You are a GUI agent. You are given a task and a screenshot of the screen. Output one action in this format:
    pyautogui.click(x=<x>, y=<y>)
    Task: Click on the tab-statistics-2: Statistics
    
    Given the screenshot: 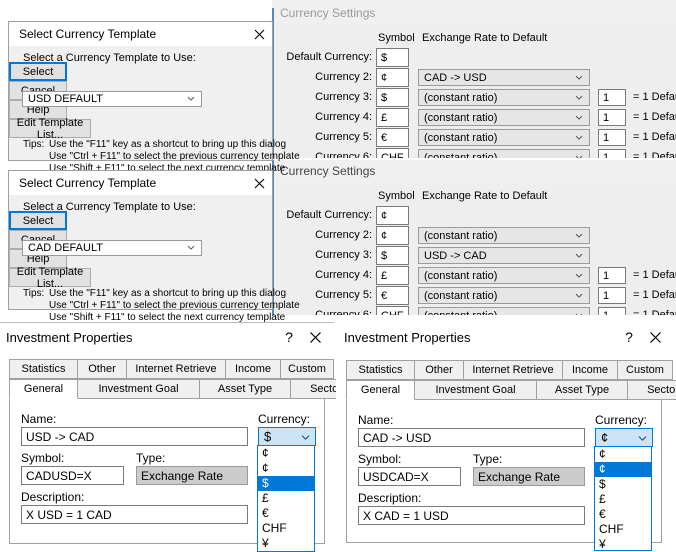 What is the action you would take?
    pyautogui.click(x=380, y=370)
    